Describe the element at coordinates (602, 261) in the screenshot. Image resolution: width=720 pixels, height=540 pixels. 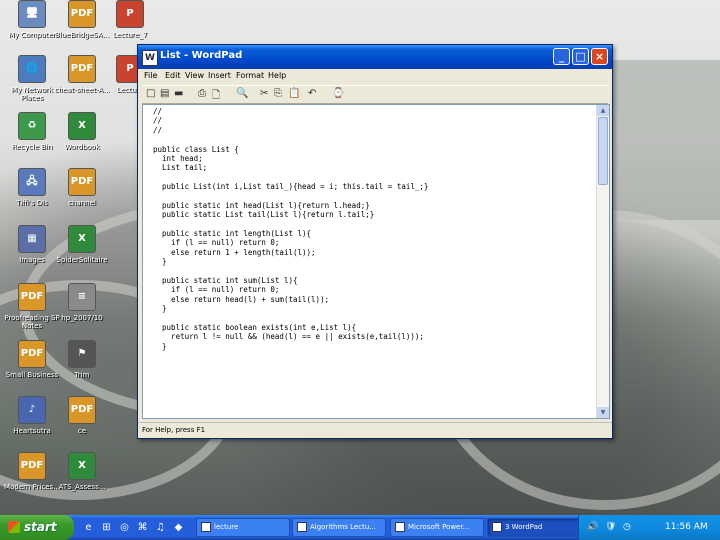
I see `vertical-scrollbar: ▲ ▼` at that location.